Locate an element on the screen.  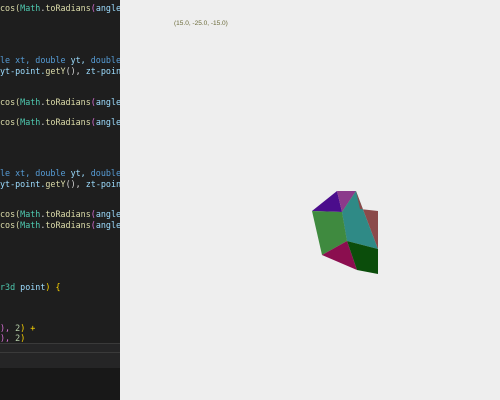
code-token: r3d is located at coordinates (10, 287).